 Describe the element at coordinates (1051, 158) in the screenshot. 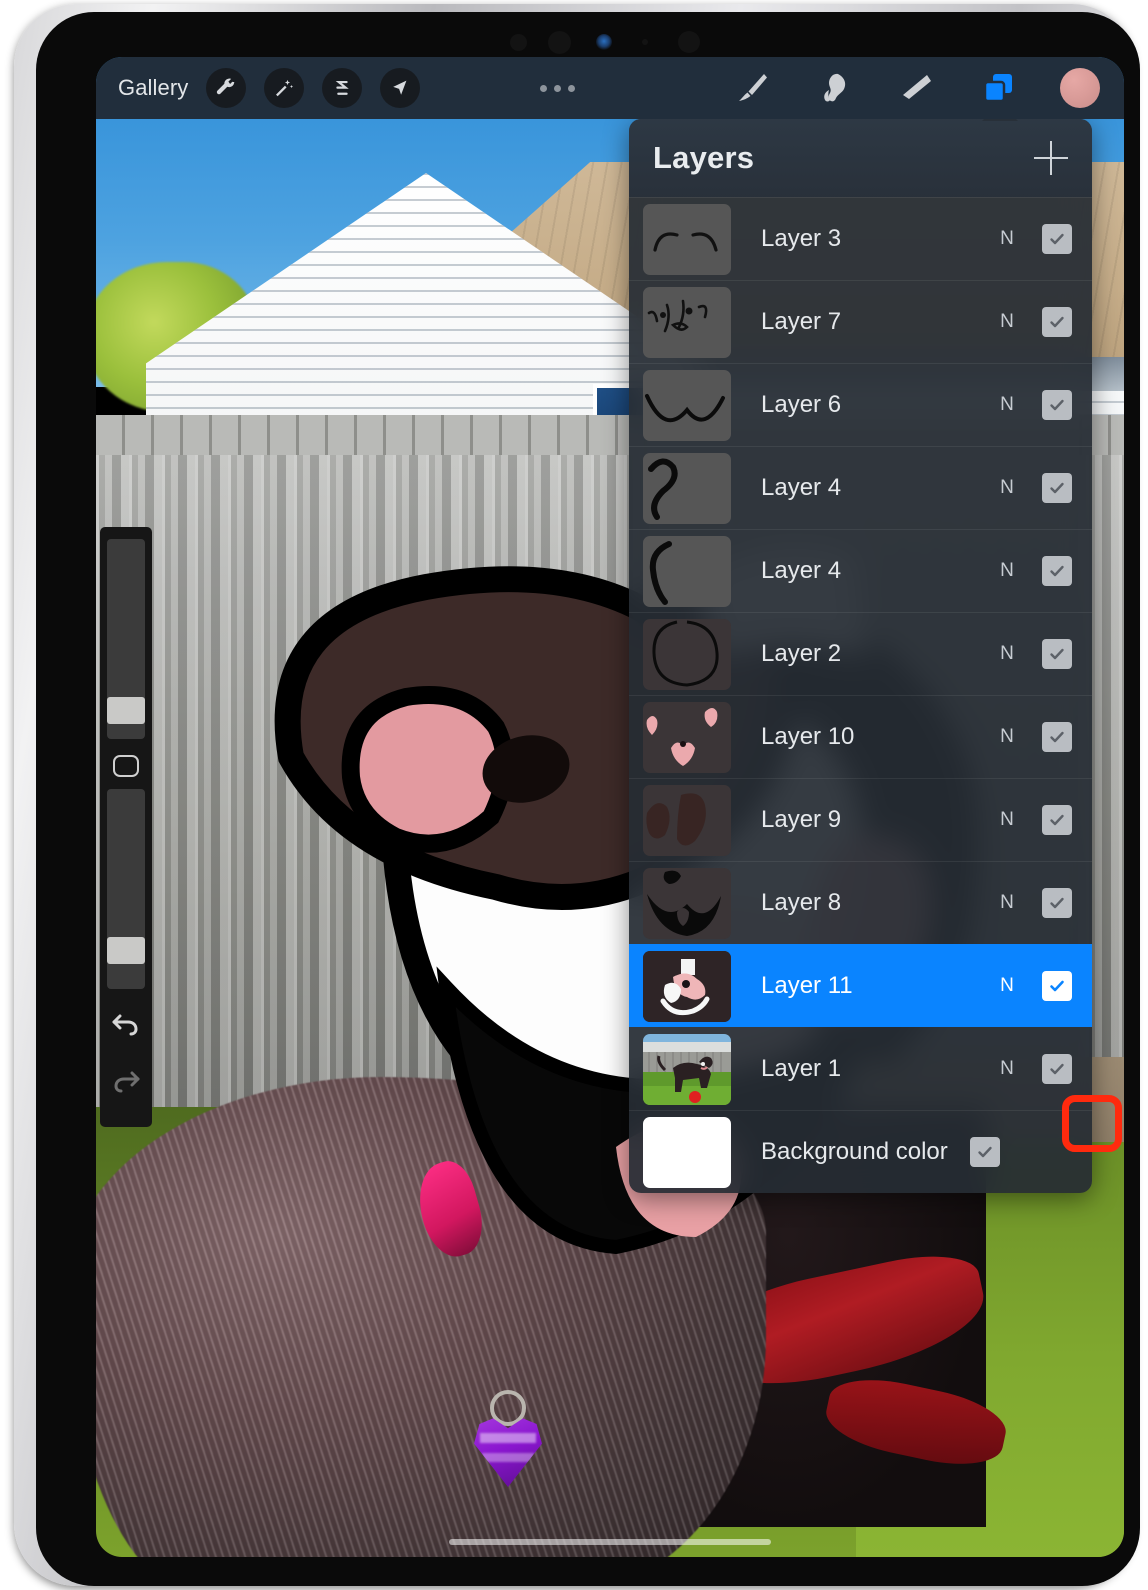

I see `add-layer-button` at that location.